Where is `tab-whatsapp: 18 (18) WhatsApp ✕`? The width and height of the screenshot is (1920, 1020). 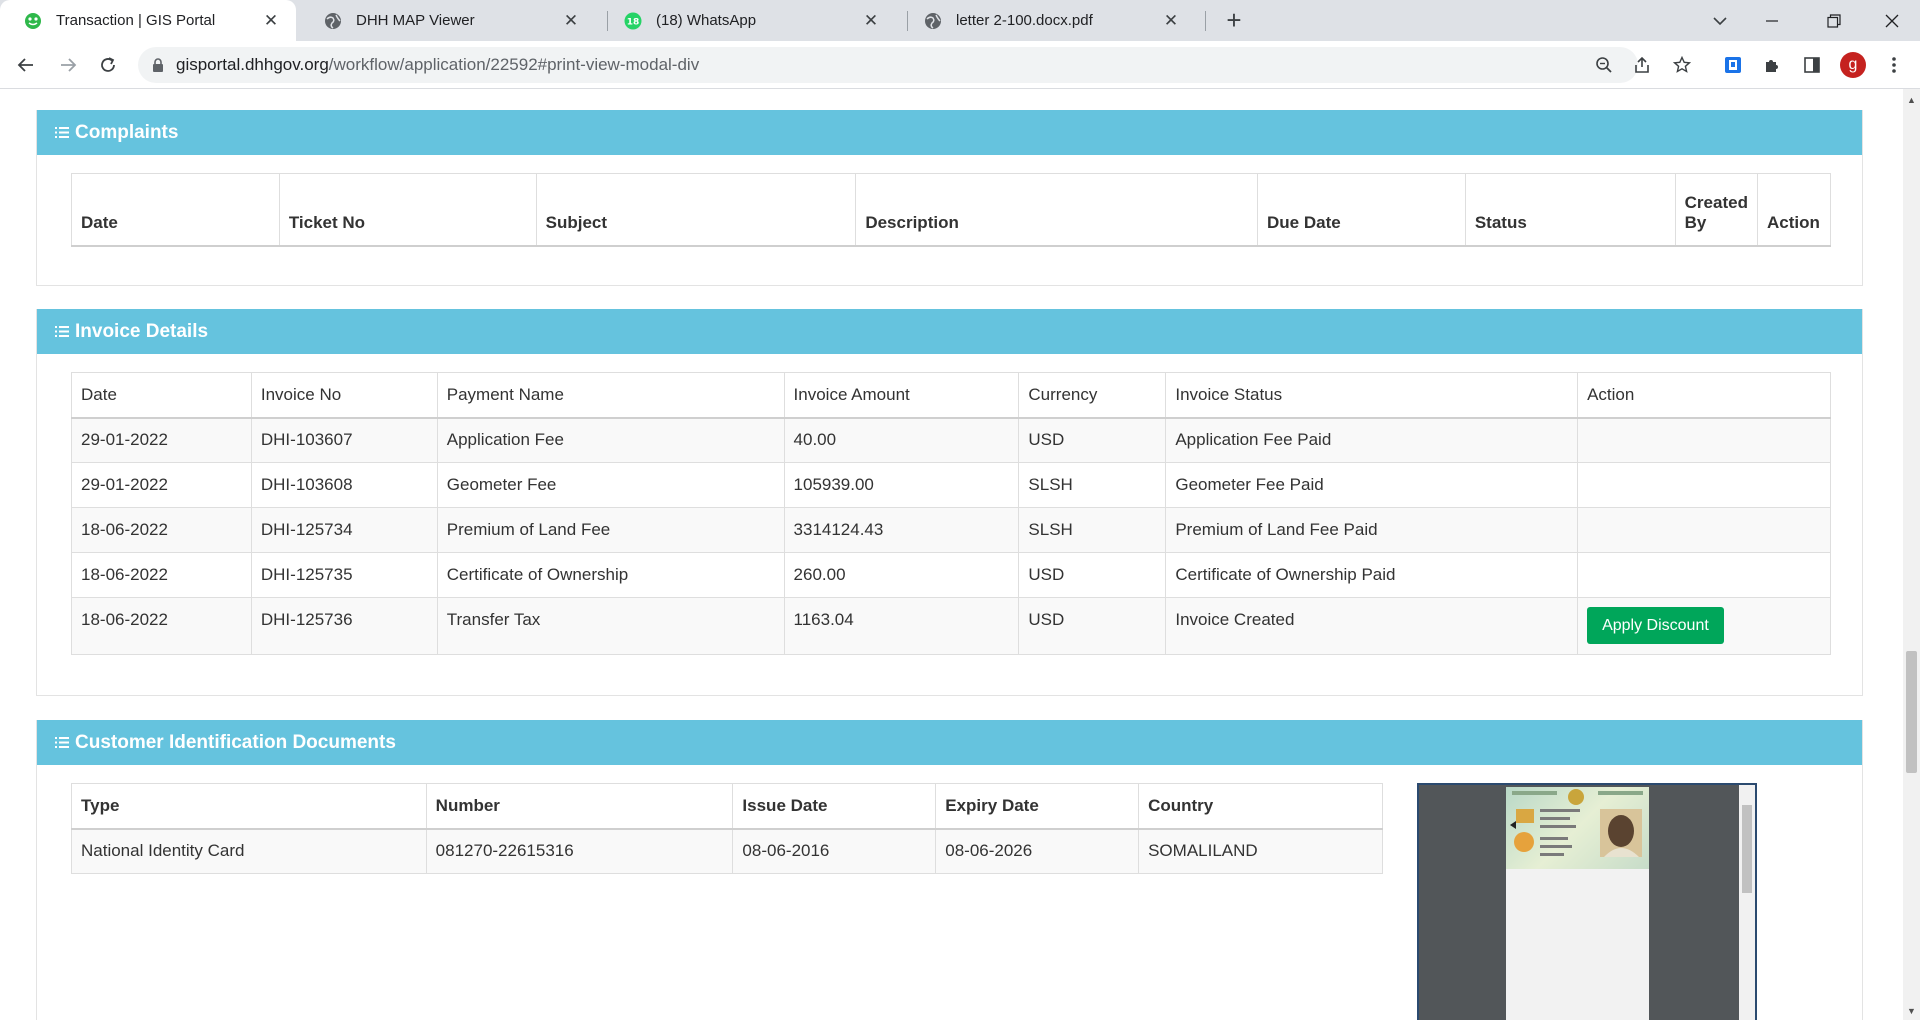
tab-whatsapp: 18 (18) WhatsApp ✕ is located at coordinates (748, 20).